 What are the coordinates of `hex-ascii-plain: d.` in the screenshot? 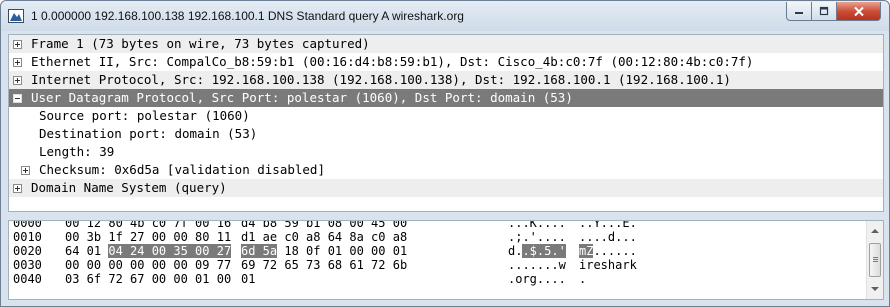 It's located at (515, 251).